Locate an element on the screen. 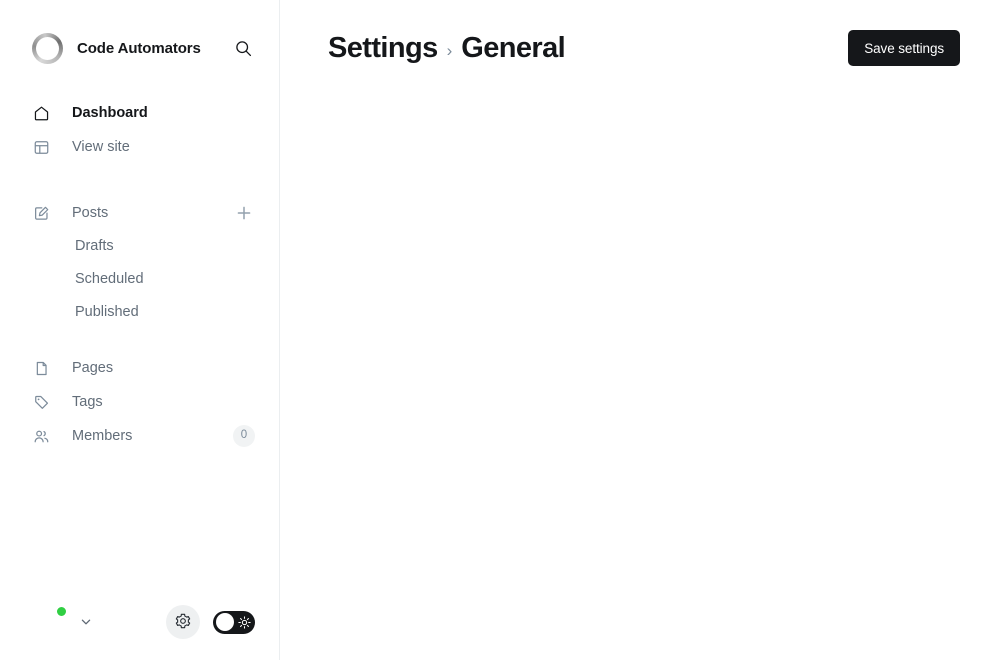 This screenshot has width=1000, height=660. user-menu-button is located at coordinates (64, 621).